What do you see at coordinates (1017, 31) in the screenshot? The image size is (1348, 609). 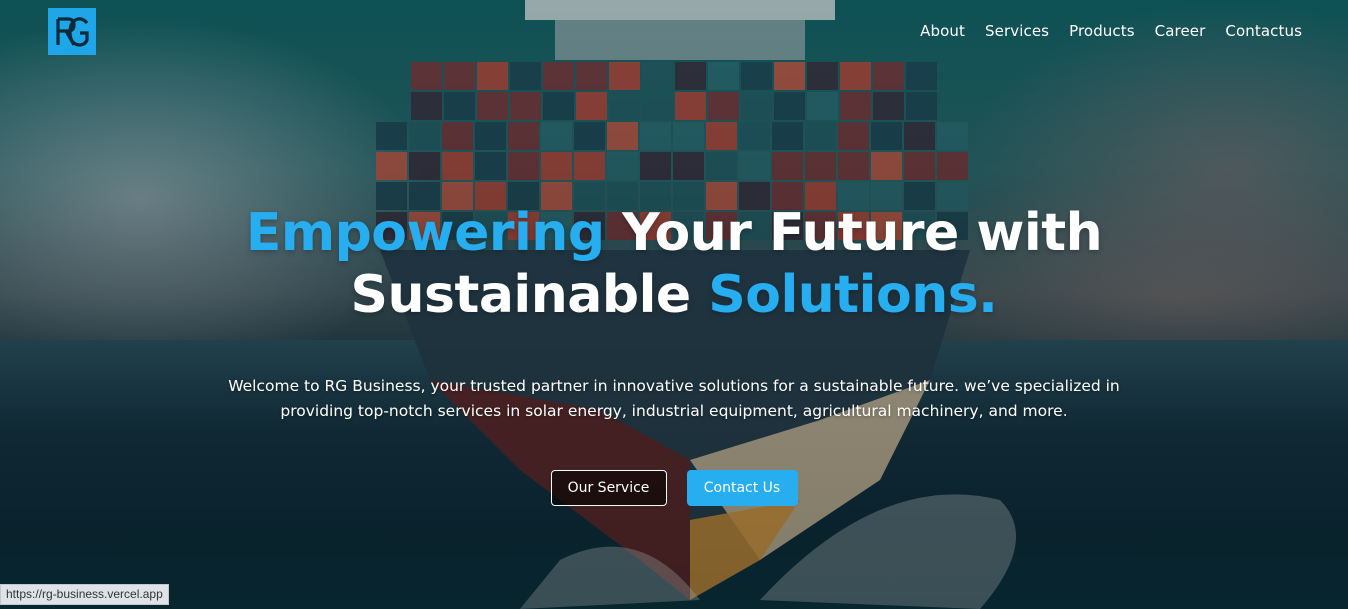 I see `nav-services: Services` at bounding box center [1017, 31].